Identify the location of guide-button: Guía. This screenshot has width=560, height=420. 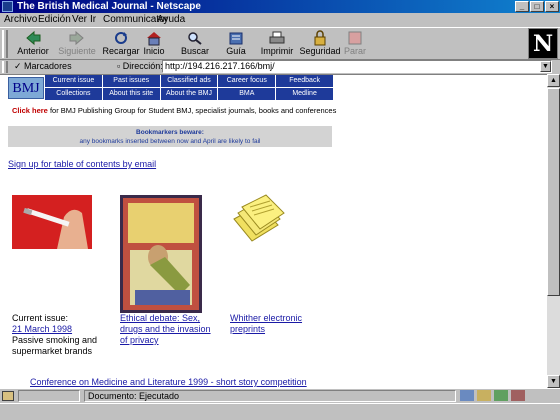
(236, 45).